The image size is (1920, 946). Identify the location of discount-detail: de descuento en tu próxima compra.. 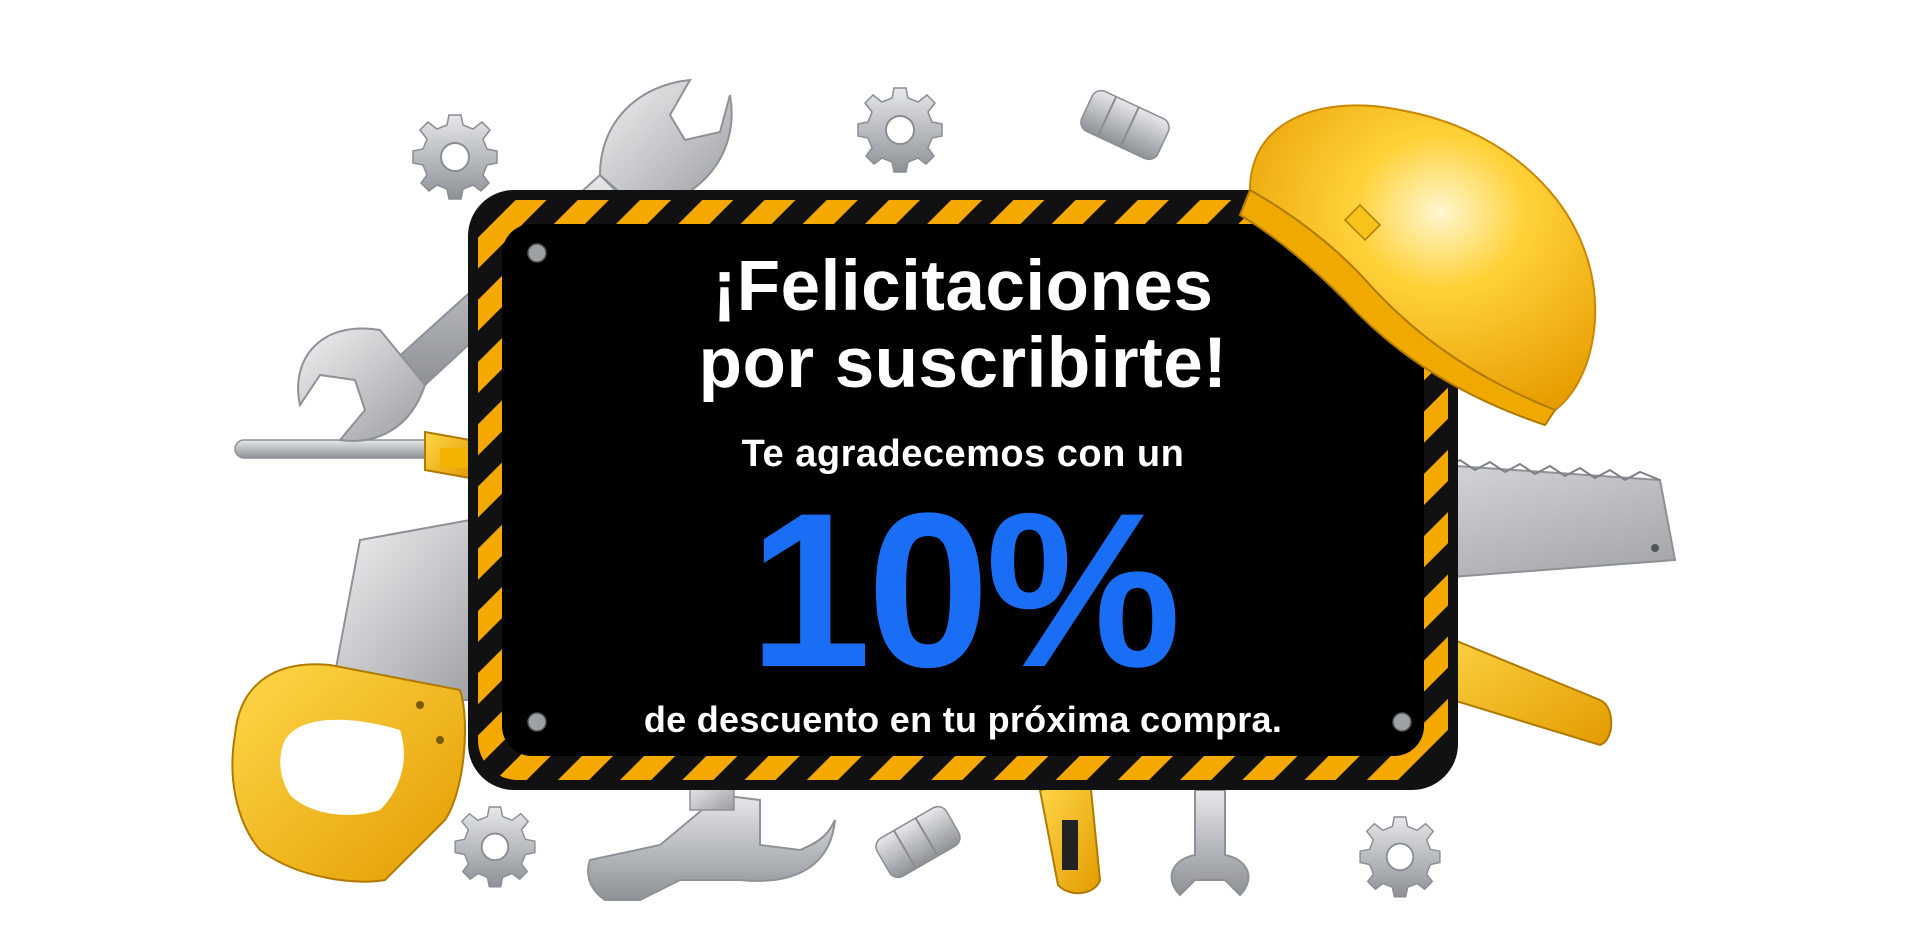
(963, 719).